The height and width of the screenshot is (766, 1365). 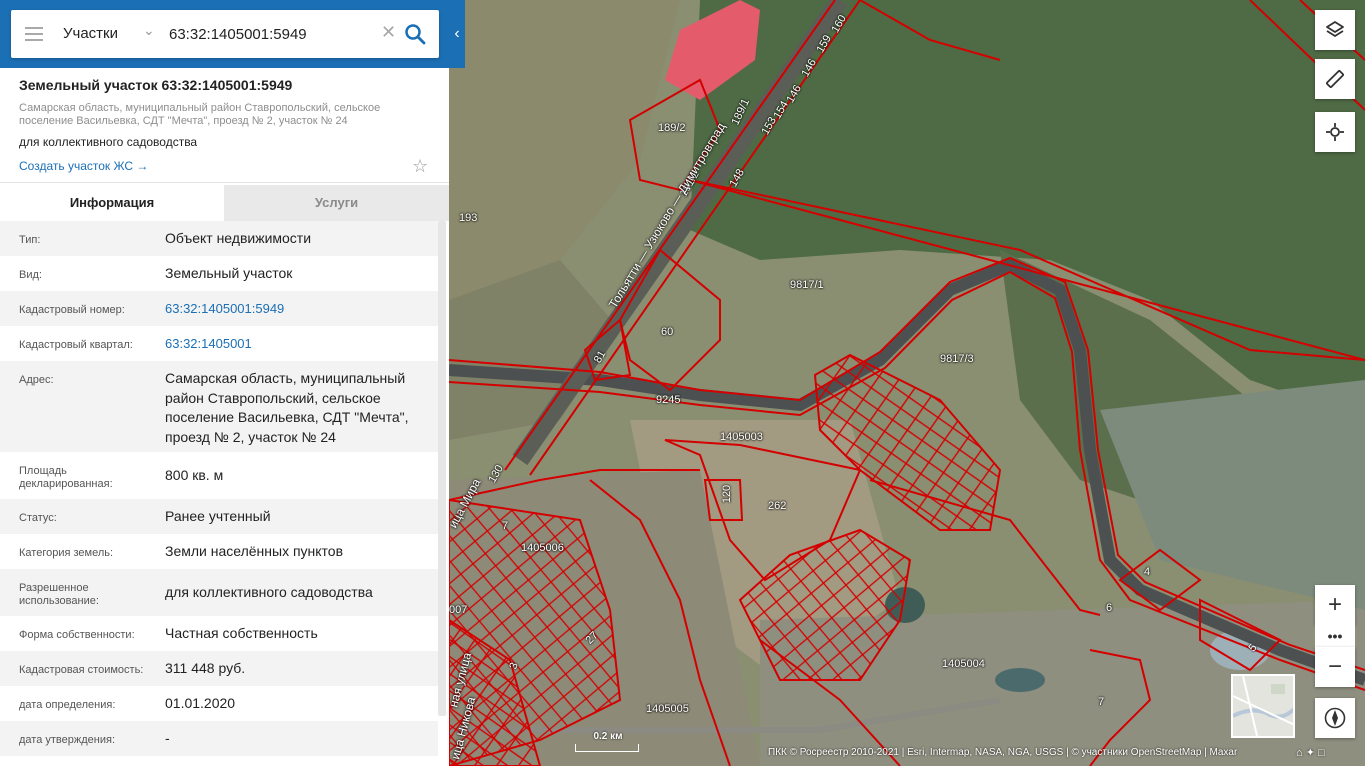 I want to click on parcel-label: 189/2, so click(x=672, y=128).